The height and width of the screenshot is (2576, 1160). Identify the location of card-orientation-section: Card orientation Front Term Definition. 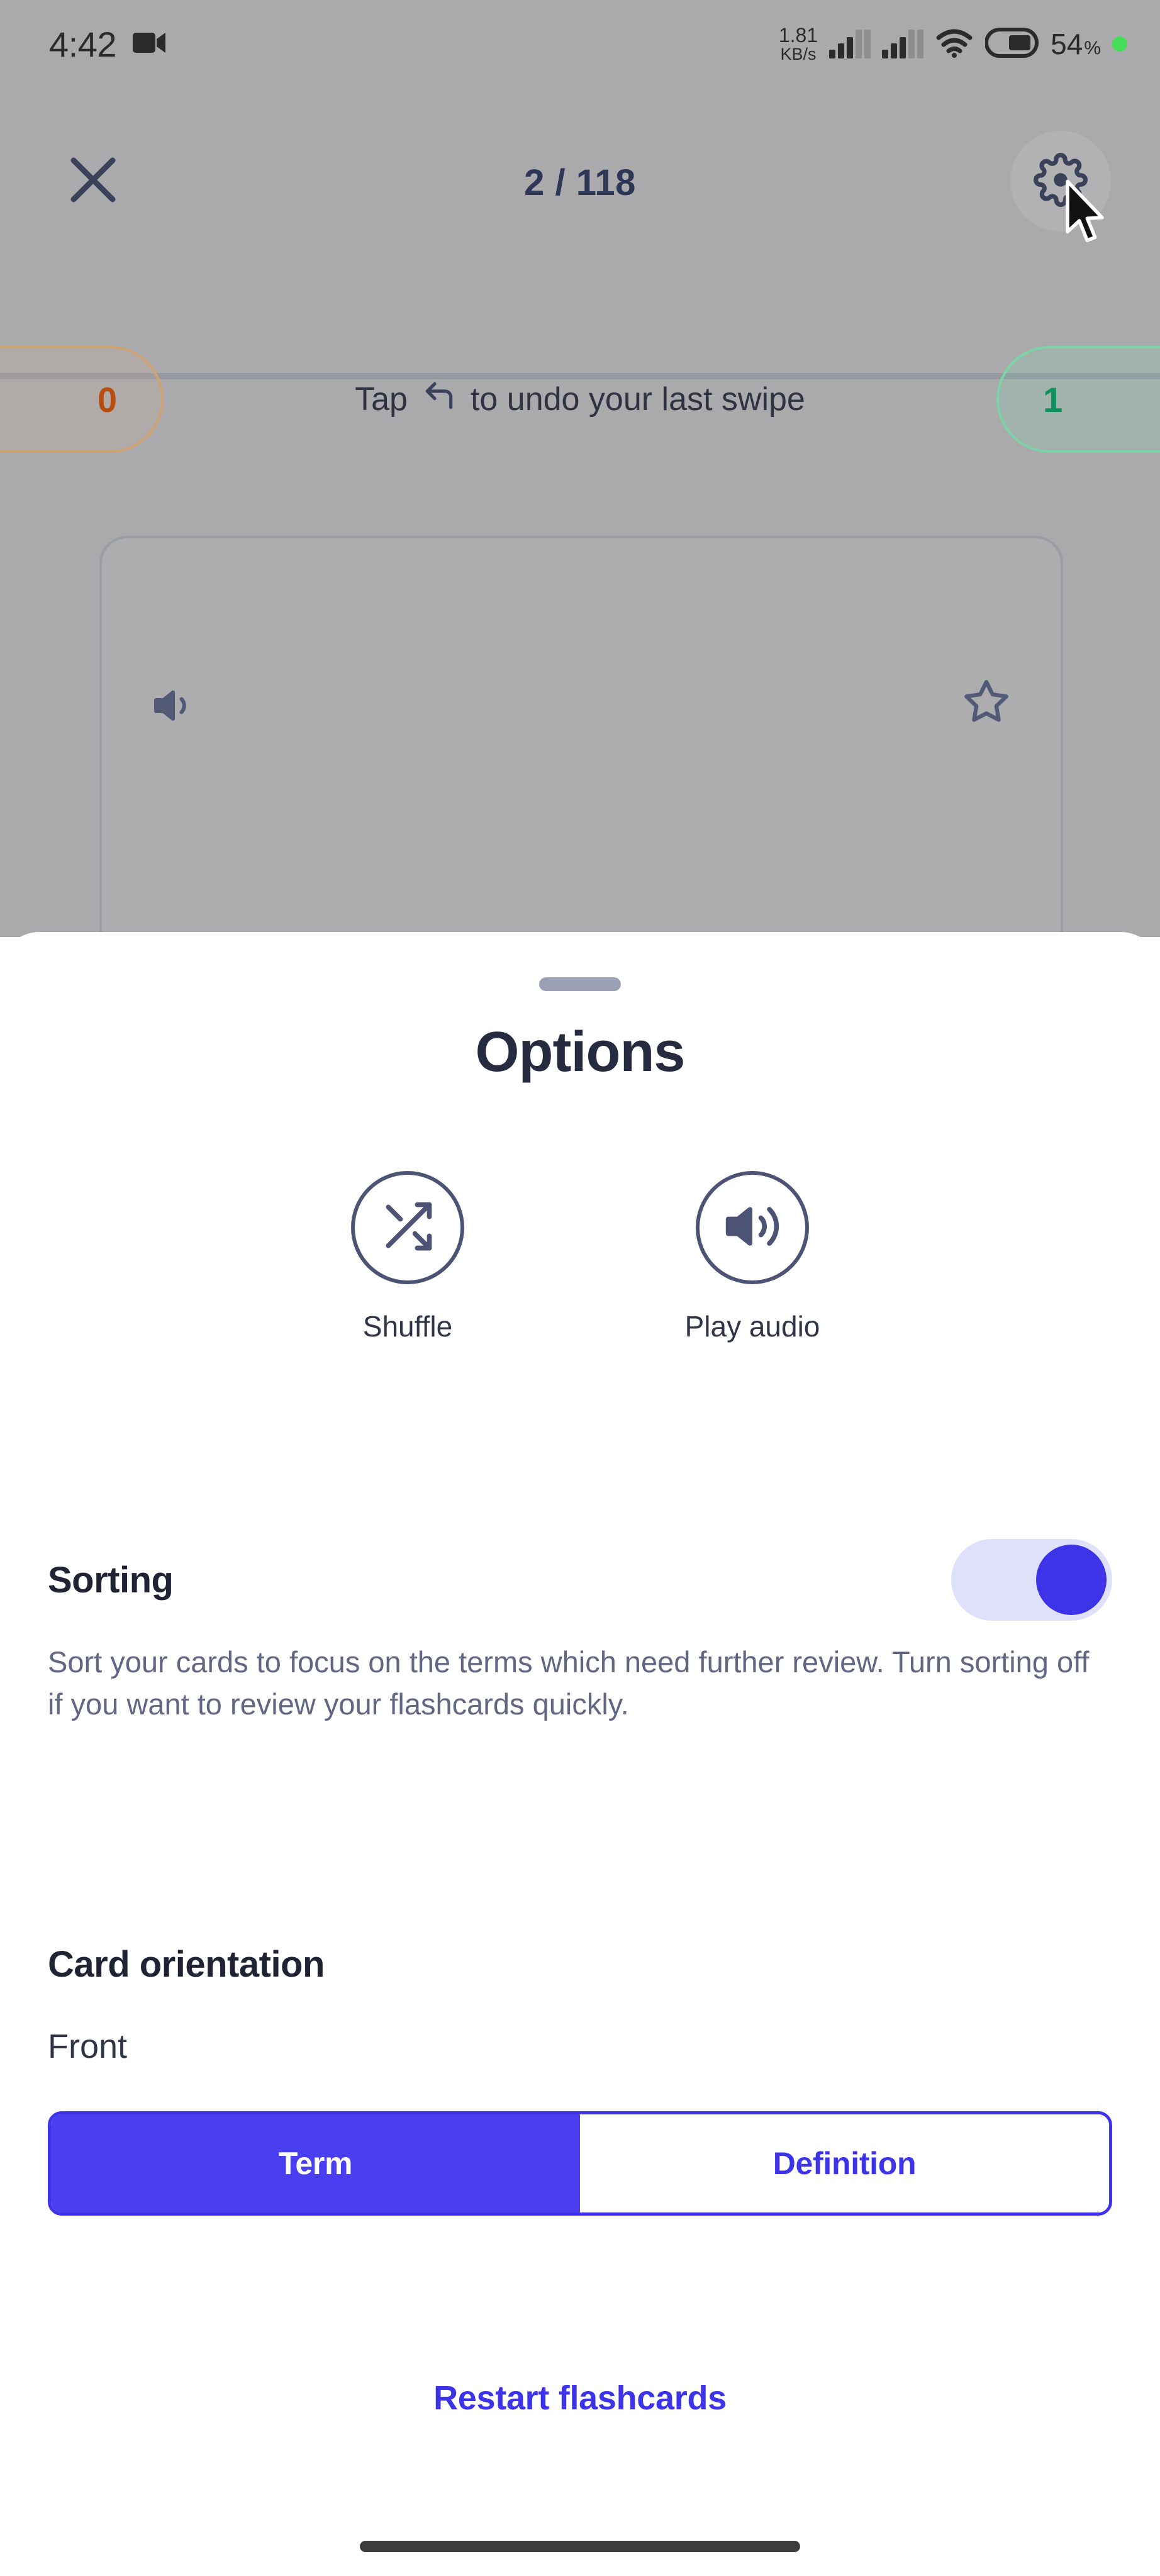
(580, 2079).